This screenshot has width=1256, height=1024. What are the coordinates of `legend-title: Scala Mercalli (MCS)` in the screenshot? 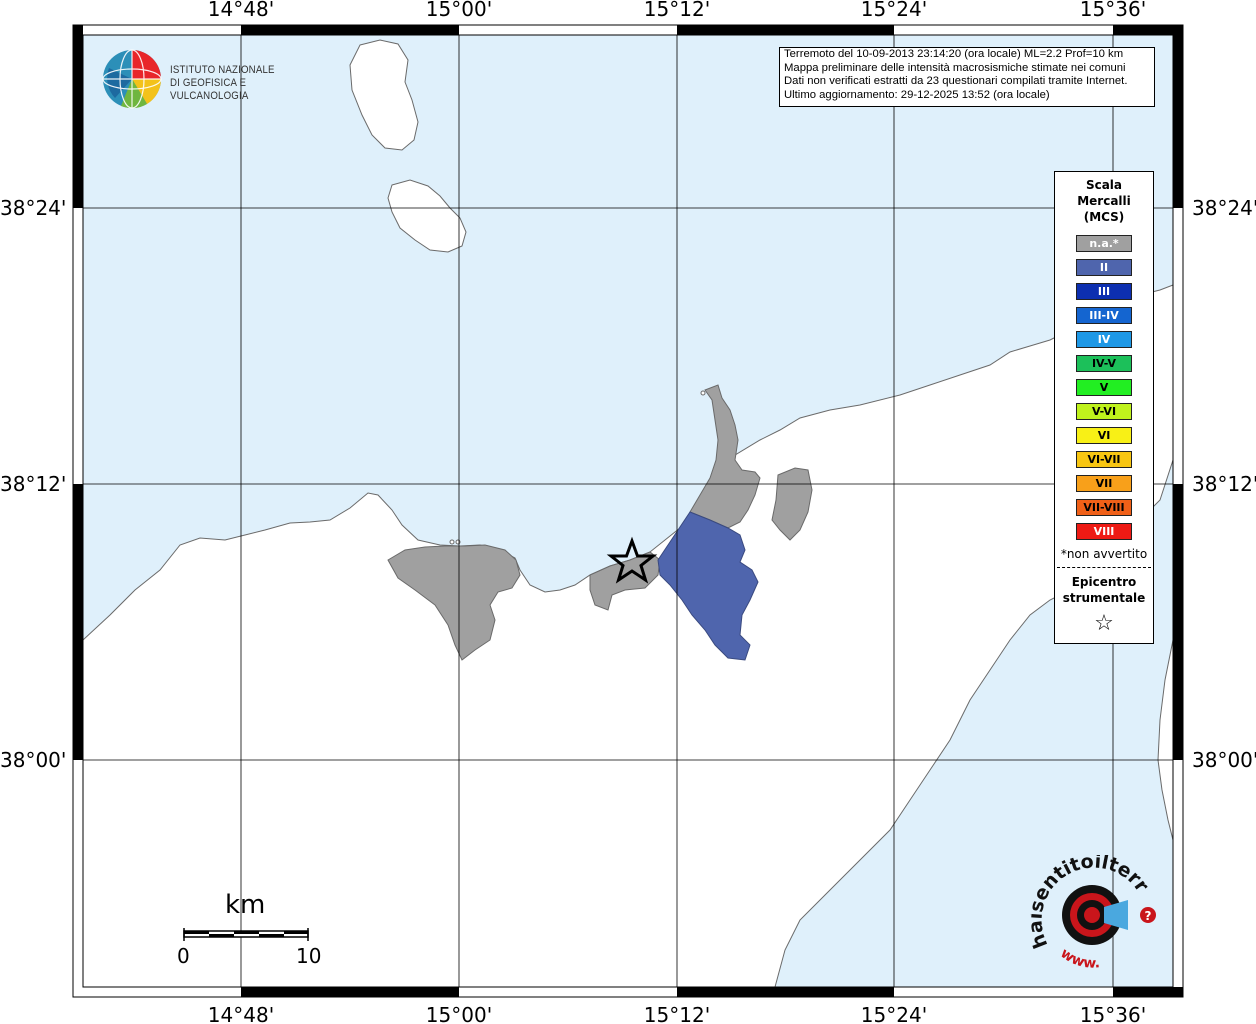 It's located at (1104, 201).